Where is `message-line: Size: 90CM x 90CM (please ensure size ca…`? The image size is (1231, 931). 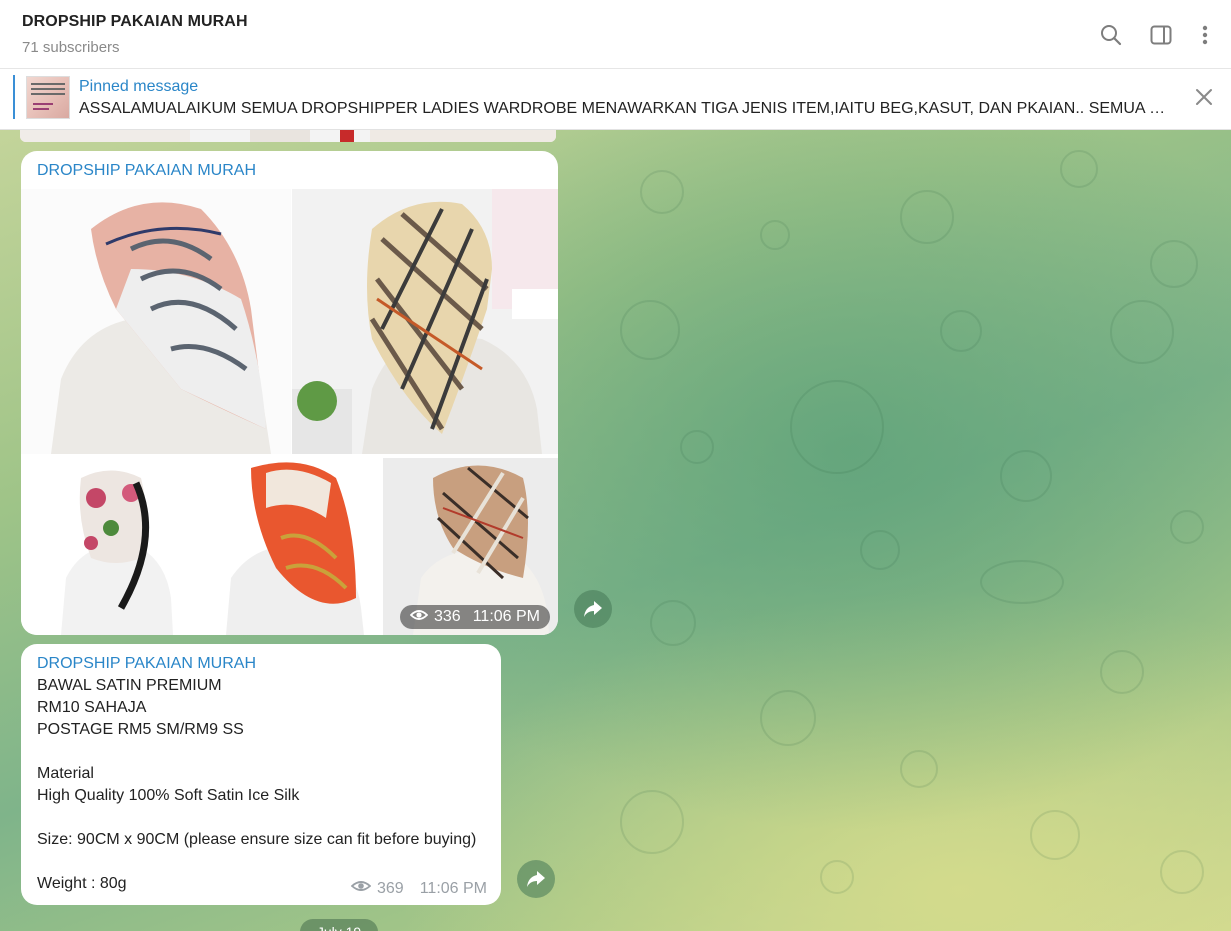
message-line: Size: 90CM x 90CM (please ensure size ca… is located at coordinates (257, 839).